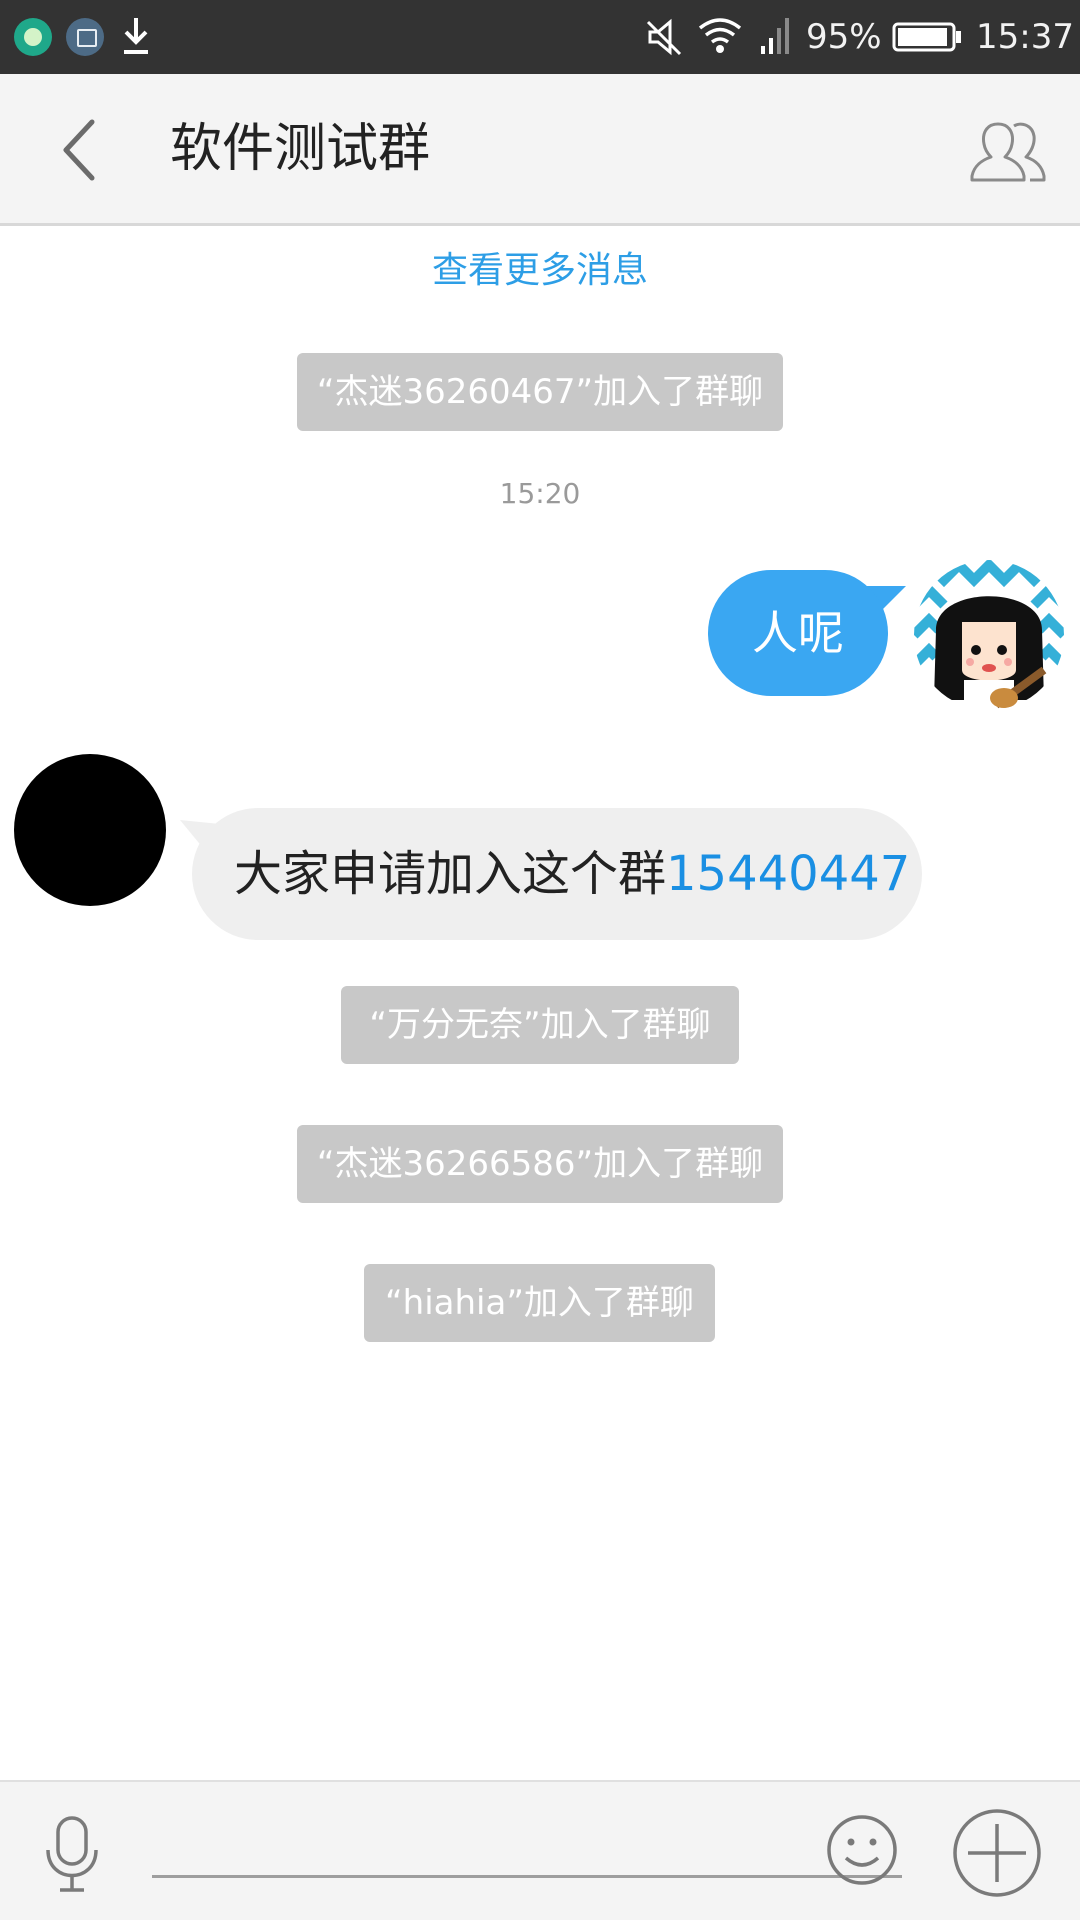 Image resolution: width=1080 pixels, height=1920 pixels. What do you see at coordinates (844, 37) in the screenshot?
I see `battery-percentage: 95%` at bounding box center [844, 37].